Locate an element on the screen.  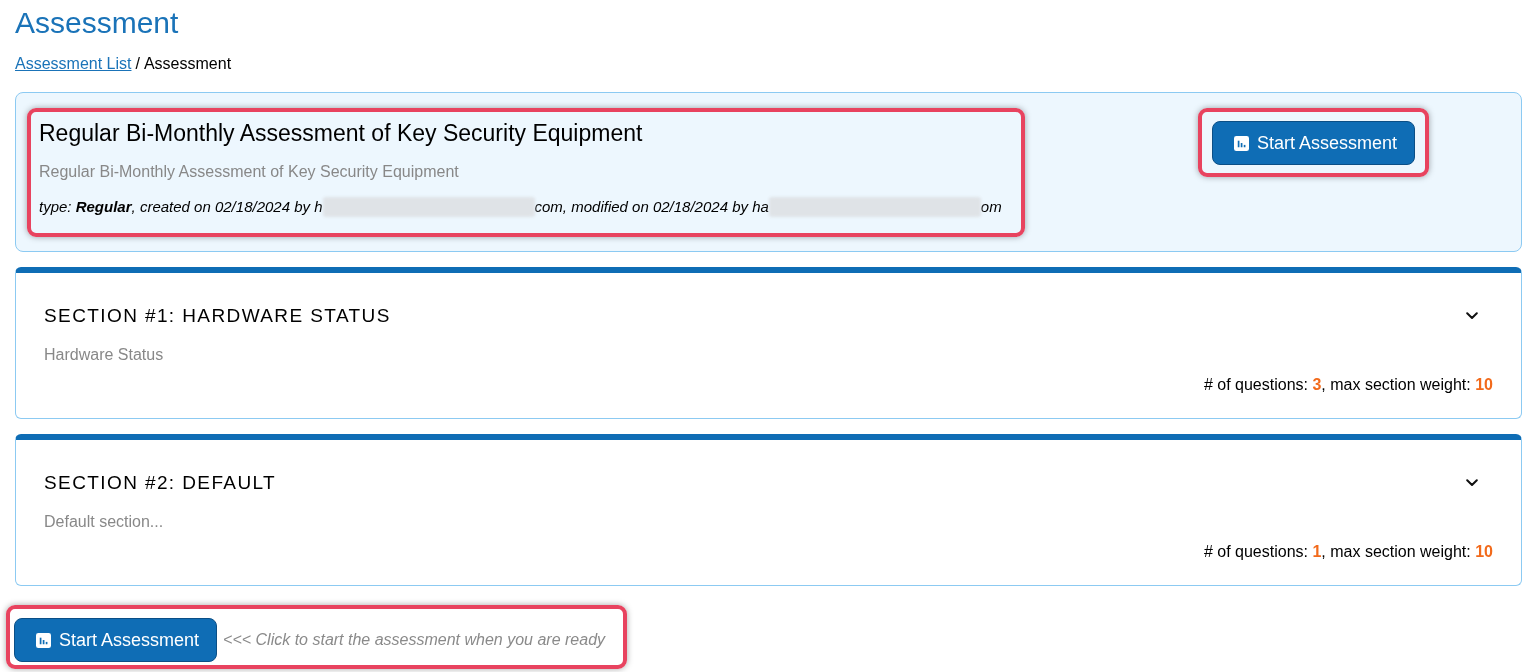
section-stats: # of questions: 3, max section weight: 10 is located at coordinates (1348, 385).